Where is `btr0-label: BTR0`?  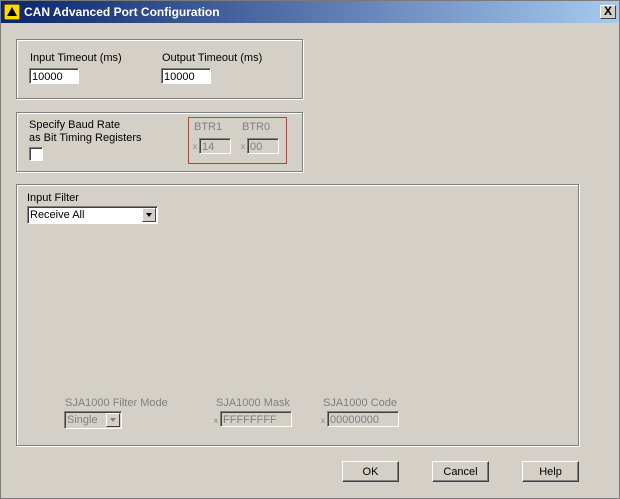
btr0-label: BTR0 is located at coordinates (256, 127).